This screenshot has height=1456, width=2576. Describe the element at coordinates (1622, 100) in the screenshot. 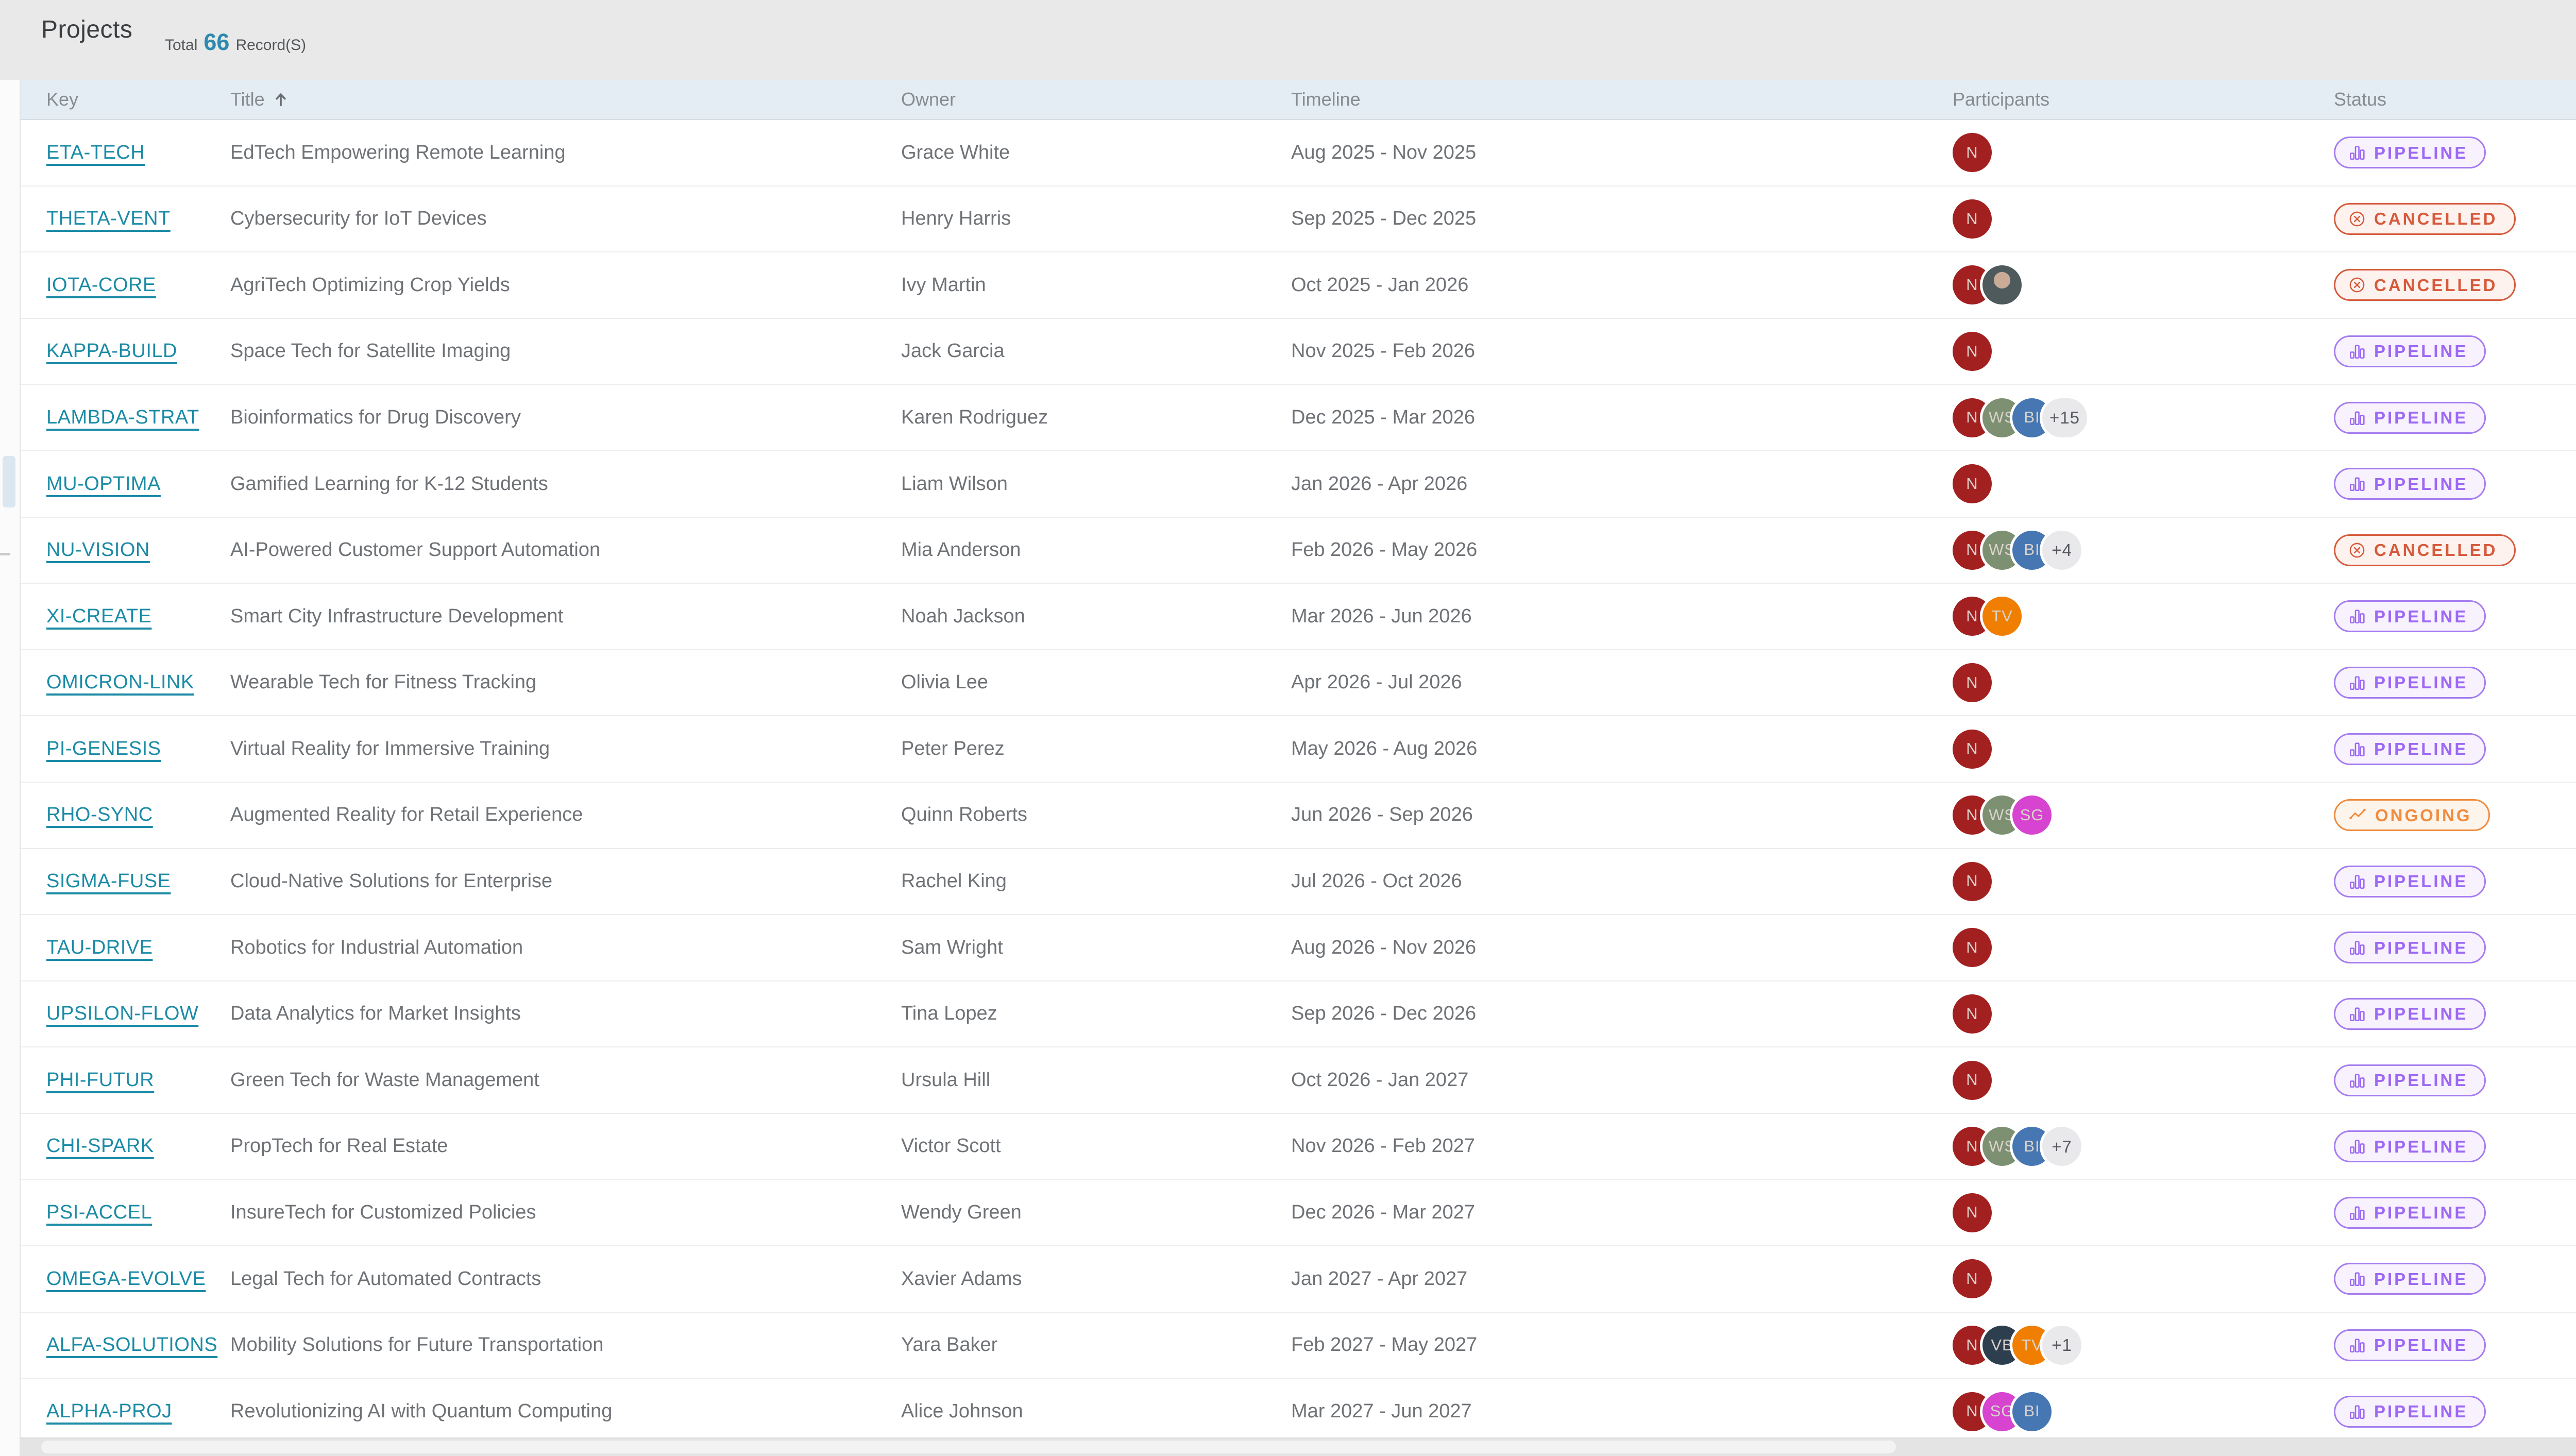

I see `column-header-timeline: Timeline` at that location.